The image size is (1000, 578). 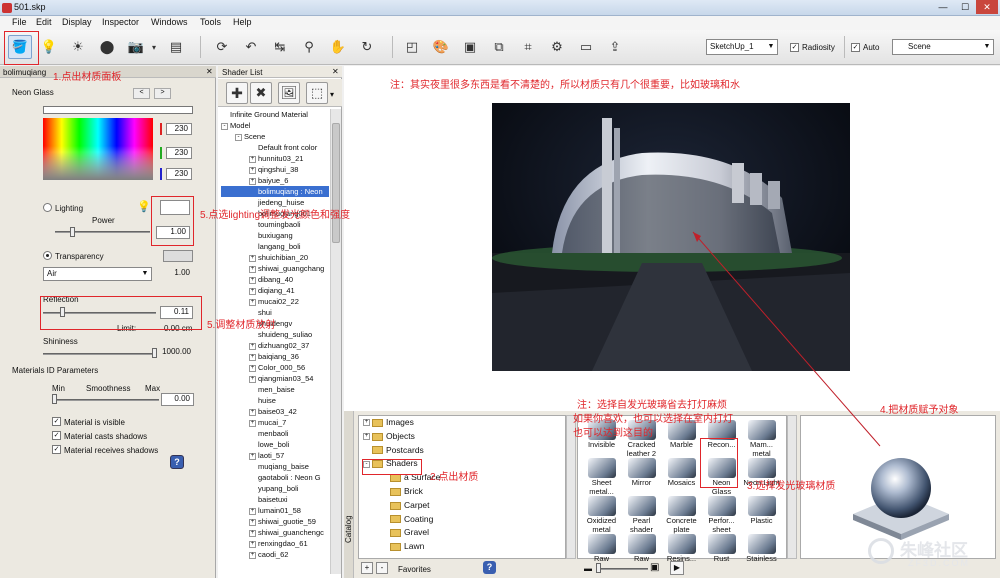 What do you see at coordinates (761, 510) in the screenshot?
I see `material-thumbnail: Plastic` at bounding box center [761, 510].